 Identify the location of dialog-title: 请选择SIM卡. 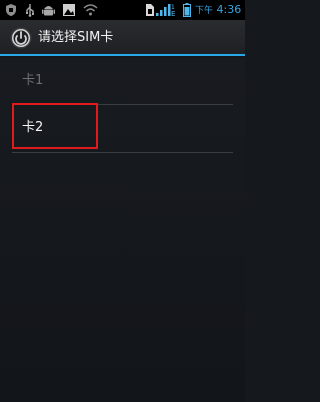
(76, 37).